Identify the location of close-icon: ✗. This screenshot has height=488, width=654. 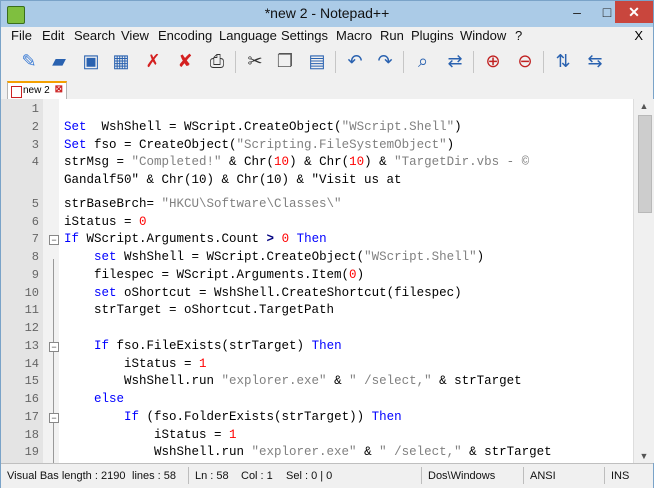
(153, 61).